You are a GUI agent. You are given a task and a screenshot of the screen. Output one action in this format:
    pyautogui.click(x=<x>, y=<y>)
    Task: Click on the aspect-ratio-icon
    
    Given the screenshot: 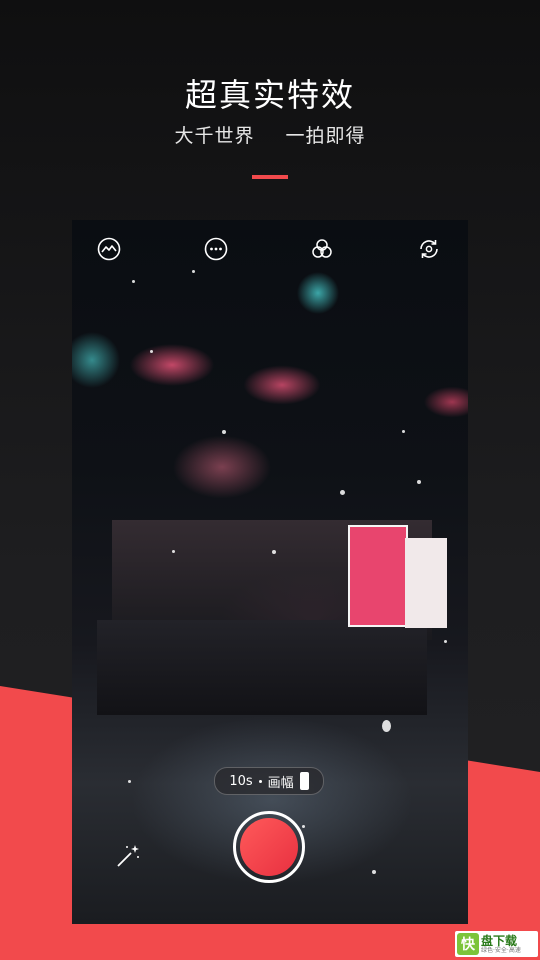 What is the action you would take?
    pyautogui.click(x=304, y=781)
    